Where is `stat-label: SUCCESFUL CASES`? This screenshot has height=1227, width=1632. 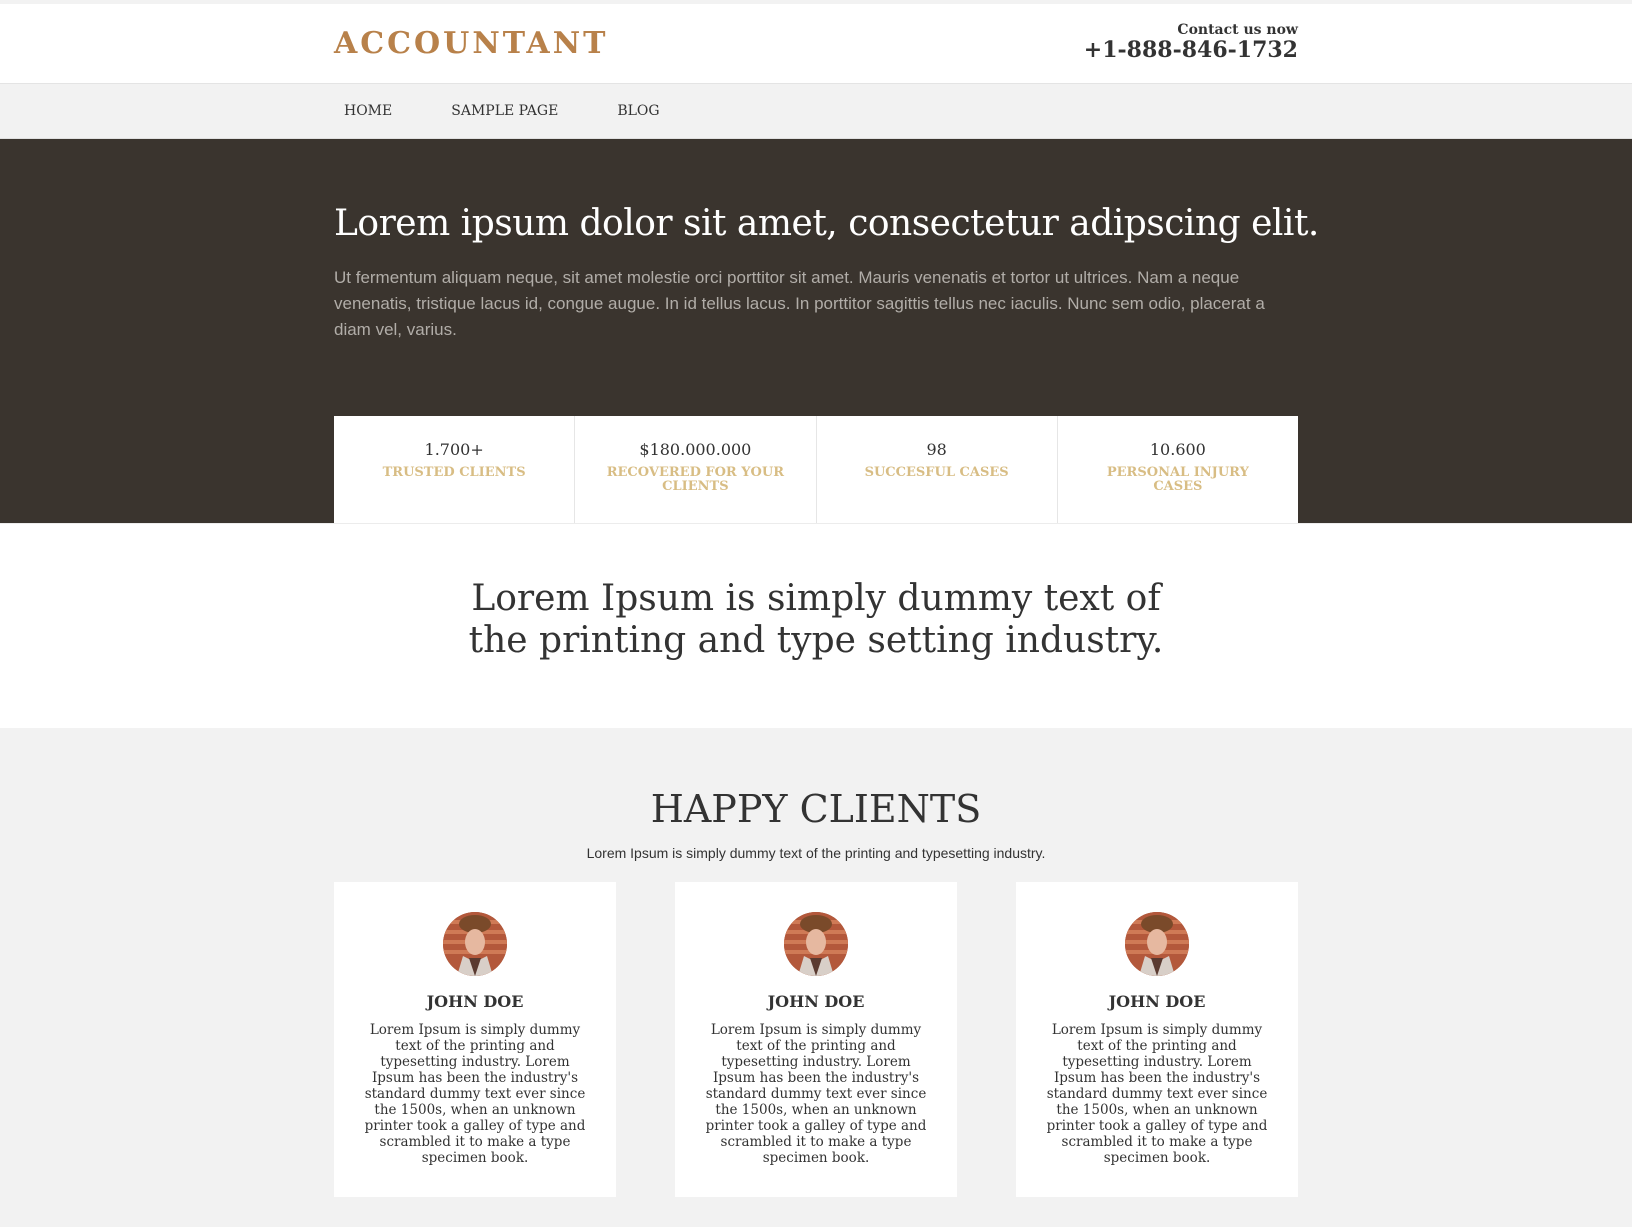
stat-label: SUCCESFUL CASES is located at coordinates (936, 472).